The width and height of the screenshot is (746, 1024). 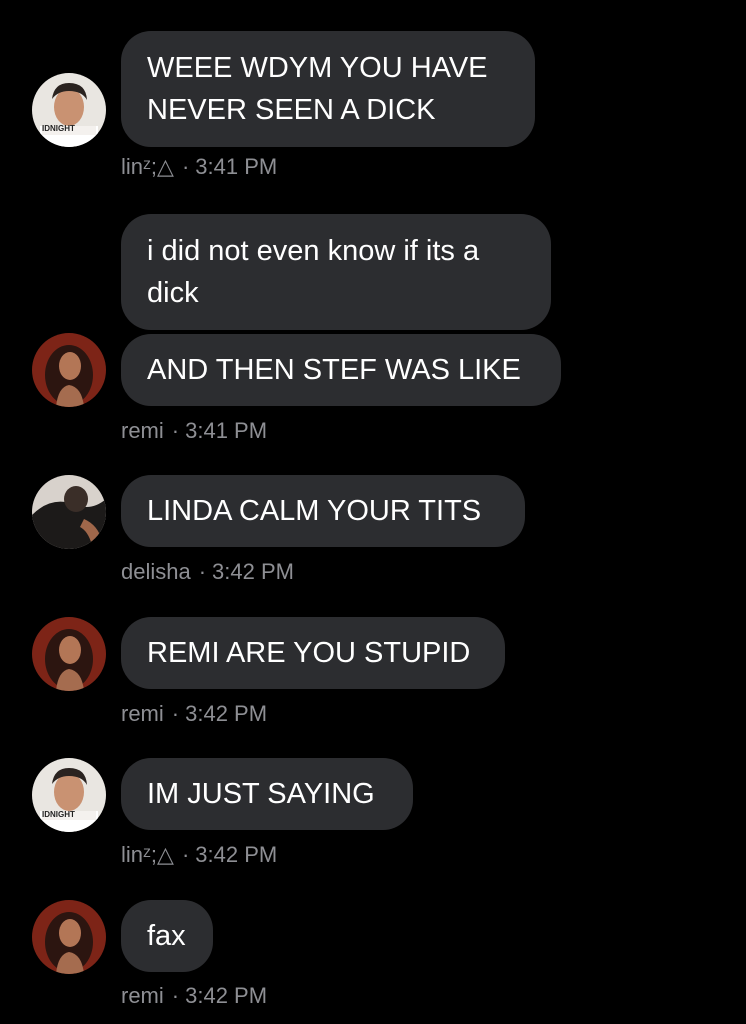 I want to click on sender-name: delisha, so click(x=156, y=571).